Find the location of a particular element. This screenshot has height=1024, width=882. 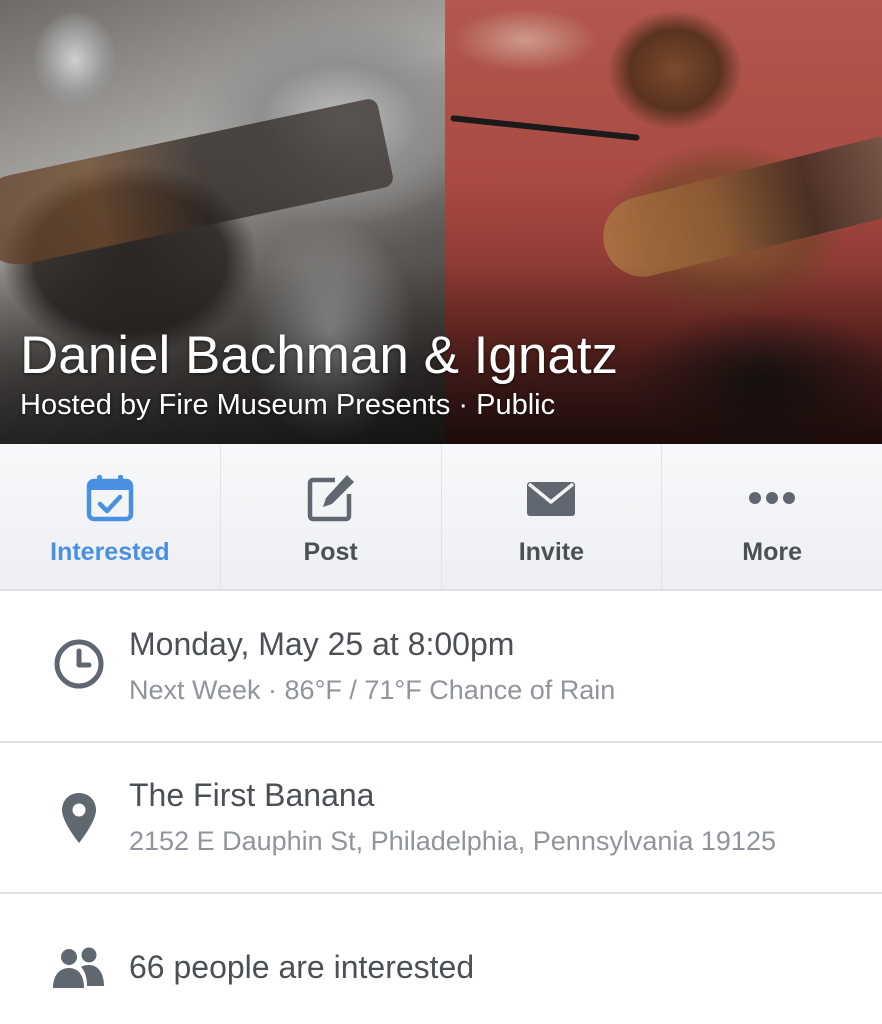

event-host-privacy: Hosted by Fire Museum Presents · Public is located at coordinates (287, 405).